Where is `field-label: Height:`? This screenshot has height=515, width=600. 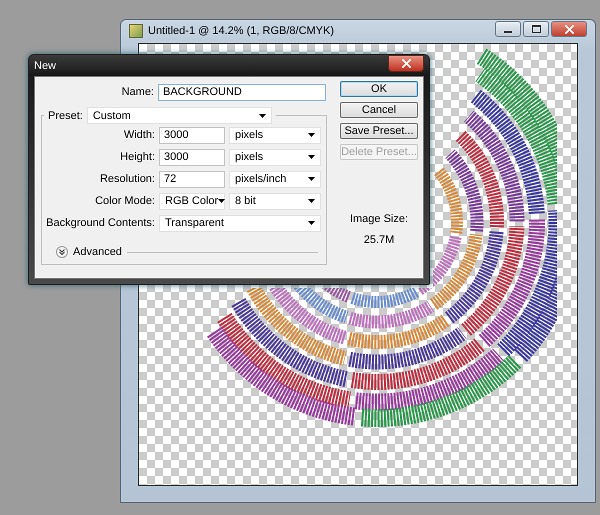
field-label: Height: is located at coordinates (137, 157).